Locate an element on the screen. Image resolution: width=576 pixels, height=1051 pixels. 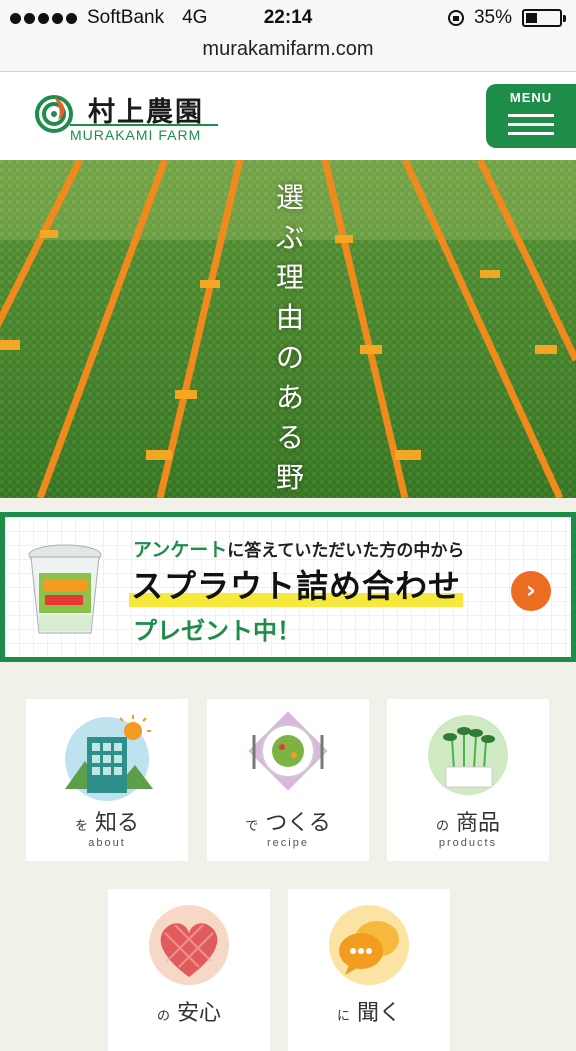
site-header: 村上農園 MURAKAMI FARM MENU is located at coordinates (288, 116).